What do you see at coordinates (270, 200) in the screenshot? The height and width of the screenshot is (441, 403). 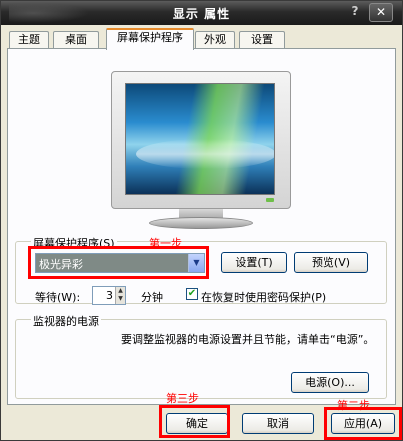 I see `monitor-led` at bounding box center [270, 200].